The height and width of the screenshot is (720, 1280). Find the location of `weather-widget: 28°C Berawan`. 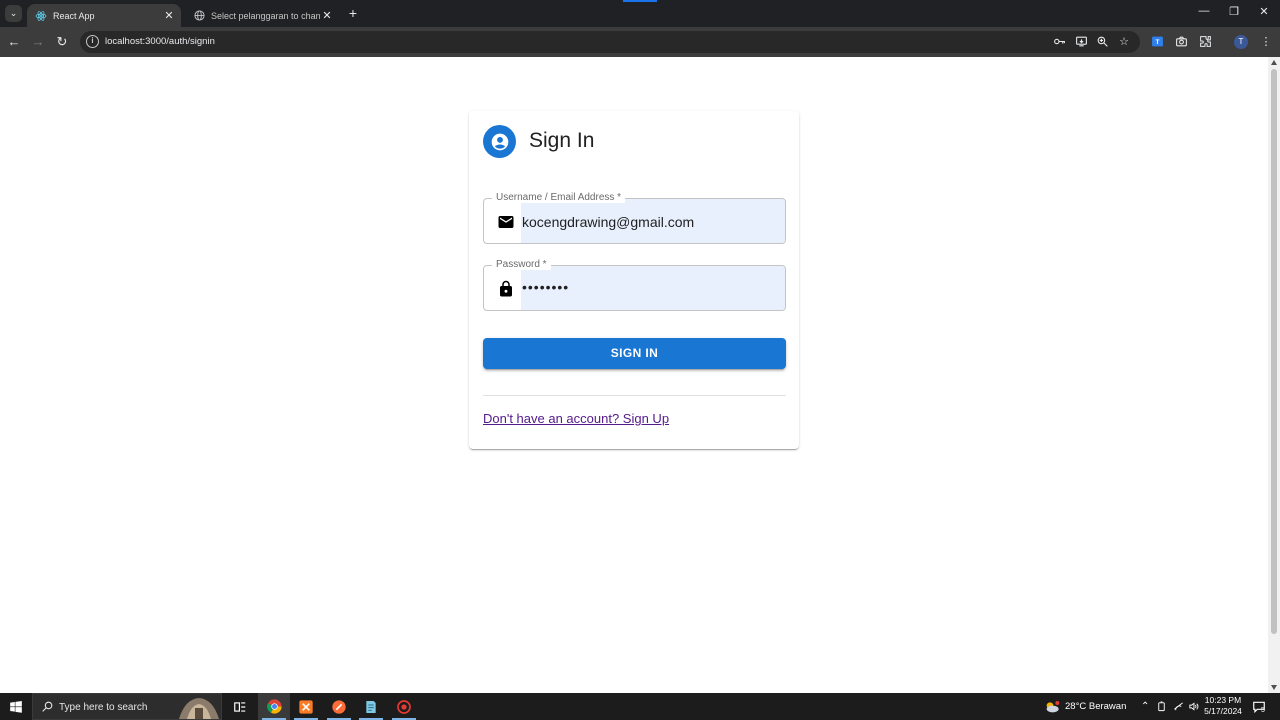

weather-widget: 28°C Berawan is located at coordinates (1085, 706).